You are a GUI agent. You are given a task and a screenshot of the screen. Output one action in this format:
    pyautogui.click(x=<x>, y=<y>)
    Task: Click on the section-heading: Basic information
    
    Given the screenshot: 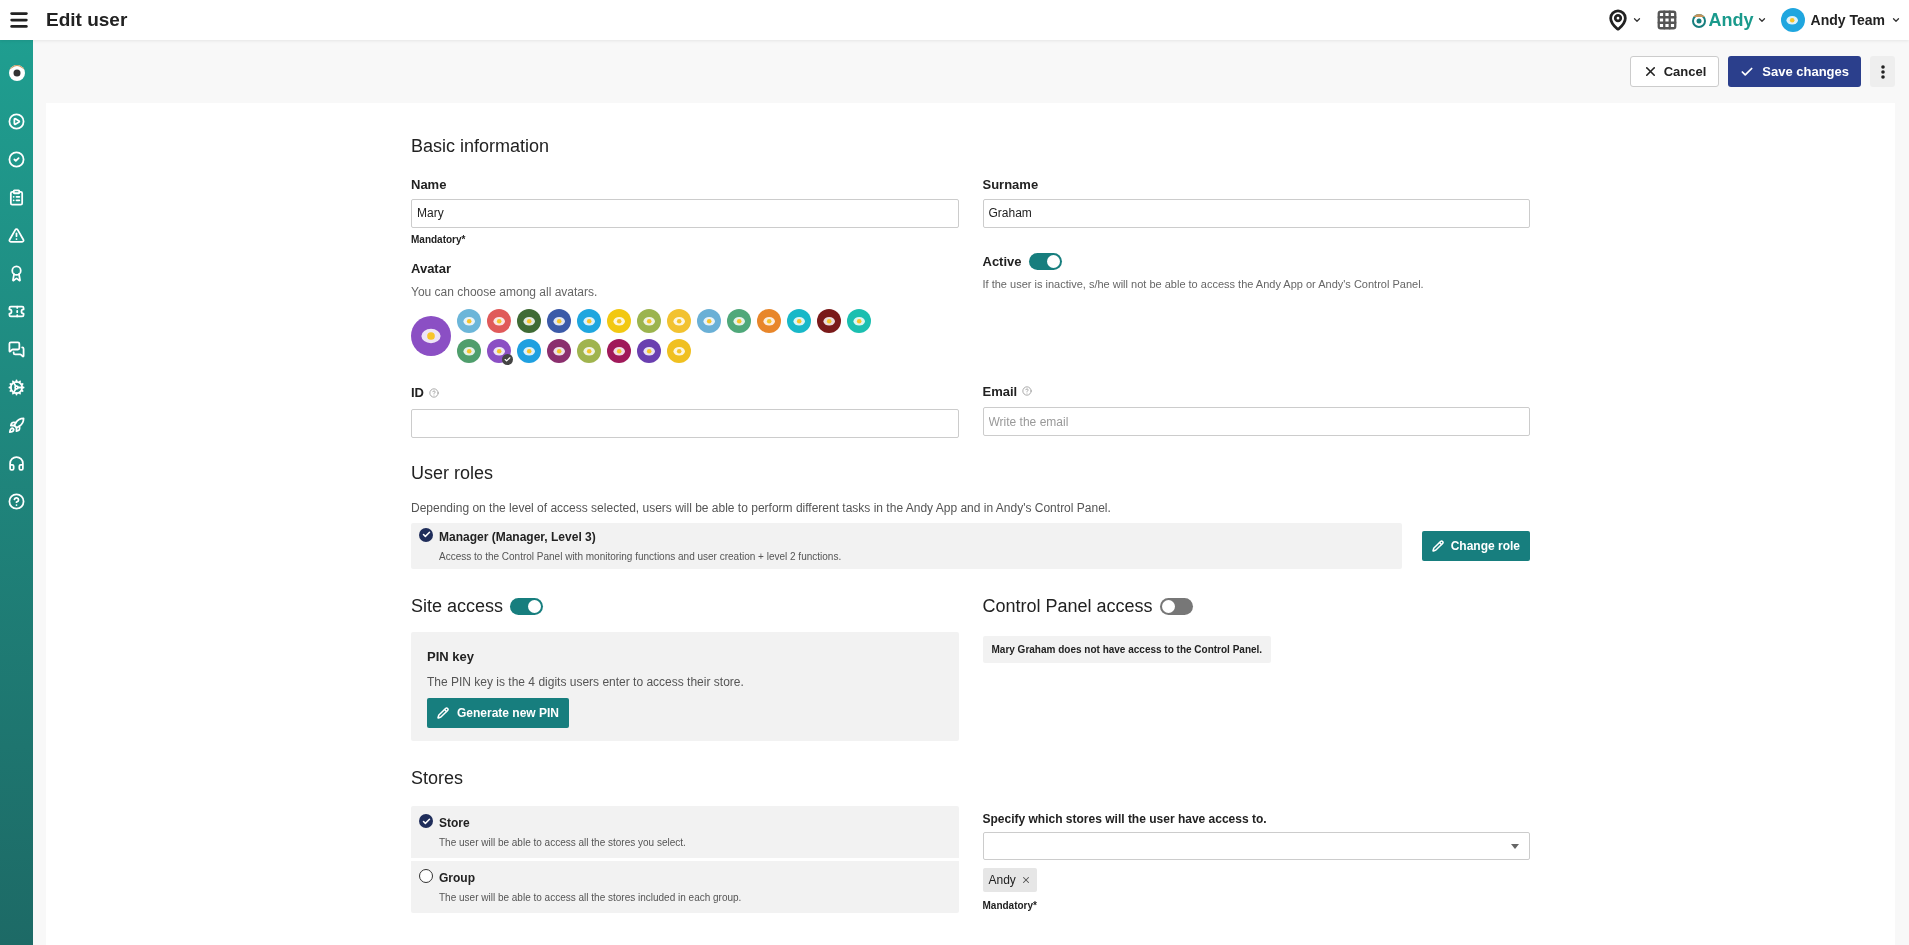 What is the action you would take?
    pyautogui.click(x=481, y=146)
    